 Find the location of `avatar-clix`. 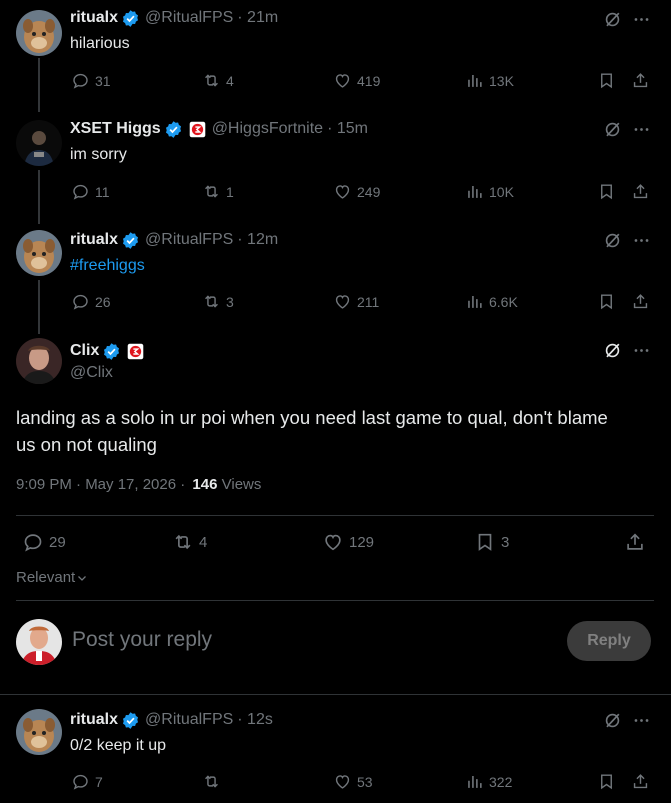

avatar-clix is located at coordinates (39, 361).